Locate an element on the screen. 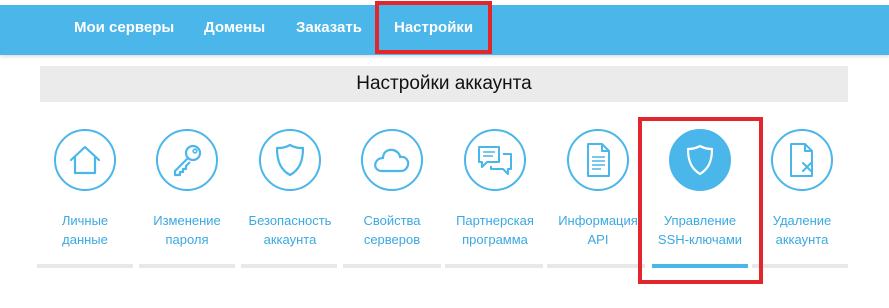 This screenshot has width=889, height=308. tile-delete-account: Удаление аккаунта is located at coordinates (802, 189).